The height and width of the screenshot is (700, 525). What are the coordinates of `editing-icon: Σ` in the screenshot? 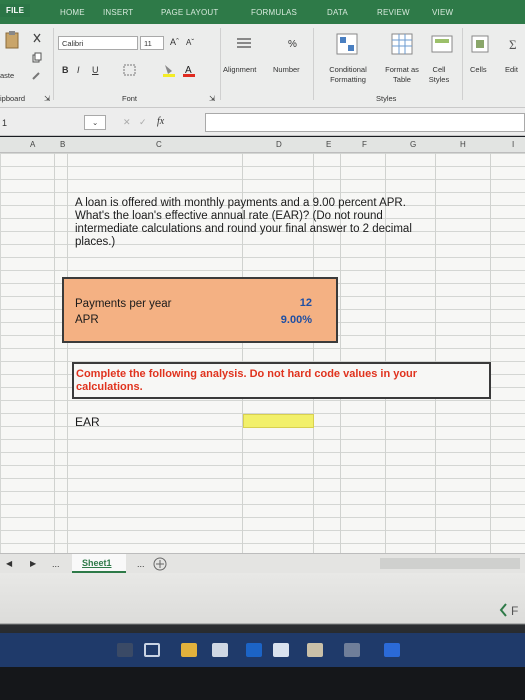 It's located at (515, 44).